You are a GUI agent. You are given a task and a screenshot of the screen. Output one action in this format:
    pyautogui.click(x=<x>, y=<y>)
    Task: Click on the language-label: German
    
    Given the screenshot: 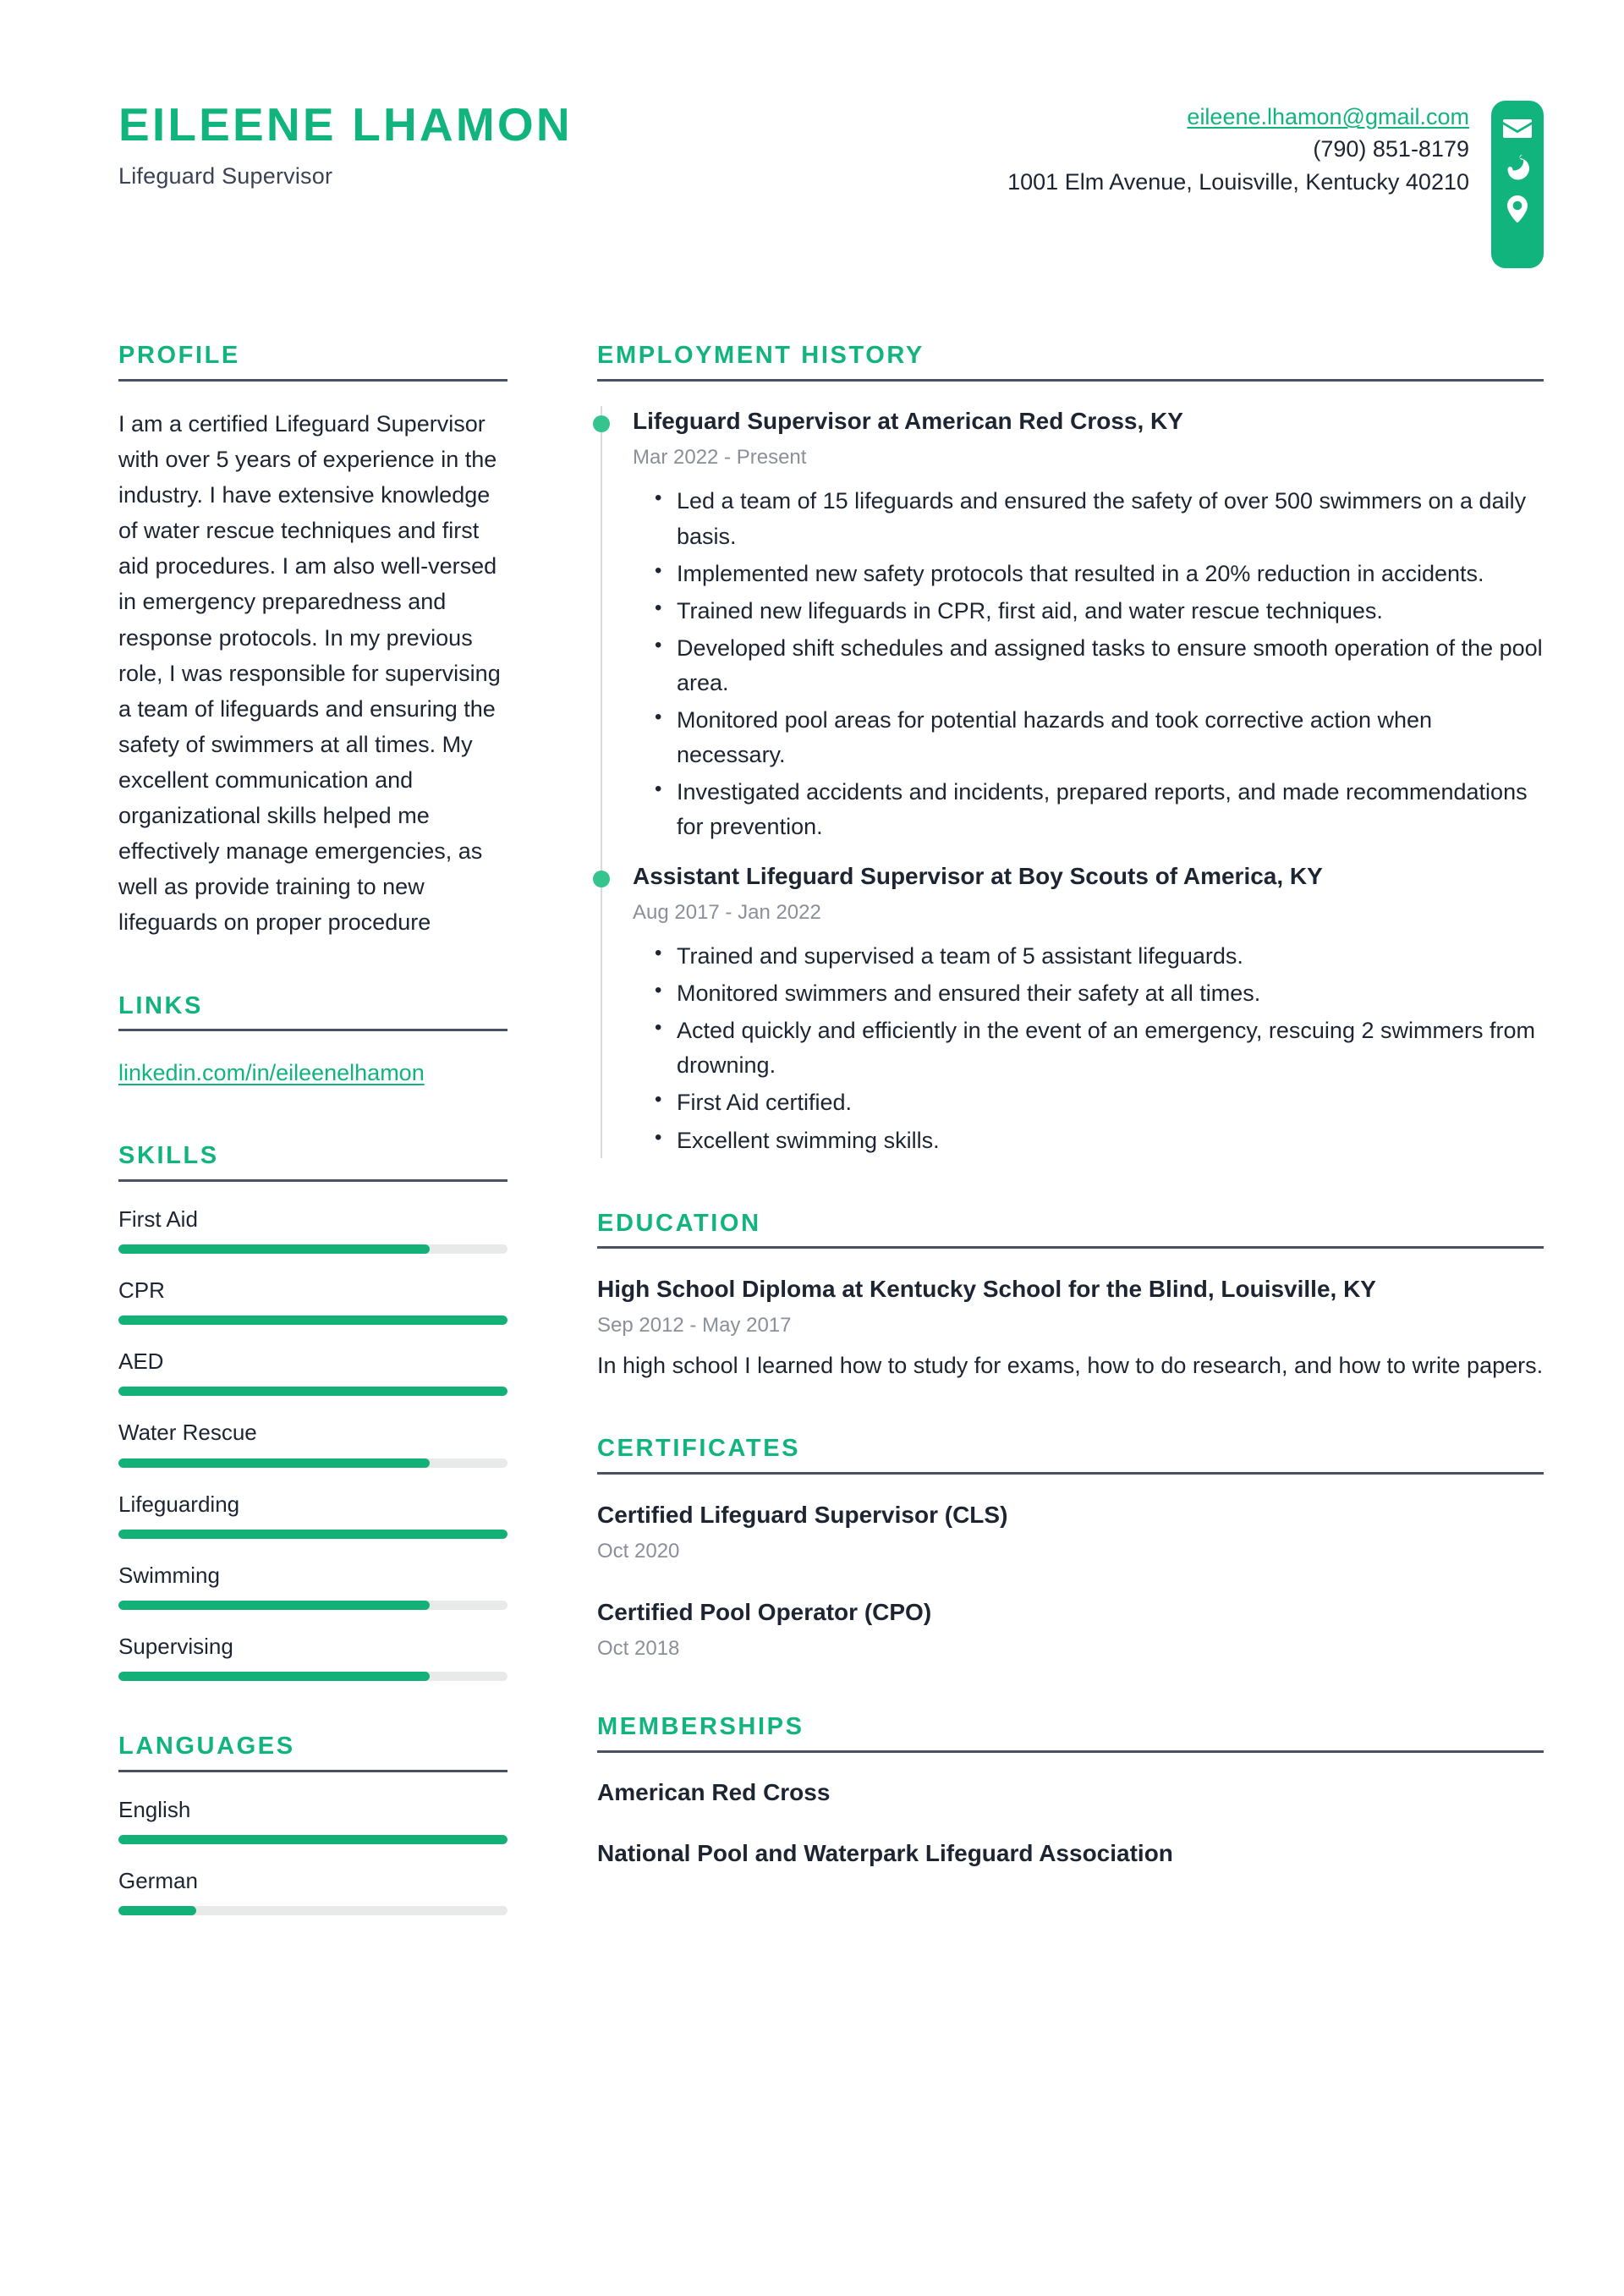 What is the action you would take?
    pyautogui.click(x=158, y=1881)
    